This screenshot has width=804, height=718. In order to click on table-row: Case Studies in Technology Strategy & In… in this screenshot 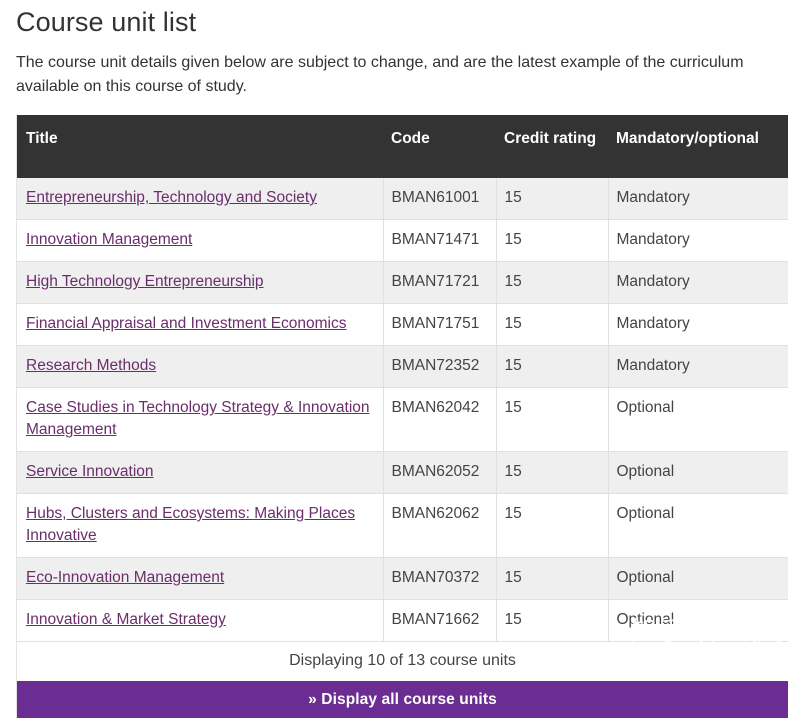, I will do `click(402, 419)`.